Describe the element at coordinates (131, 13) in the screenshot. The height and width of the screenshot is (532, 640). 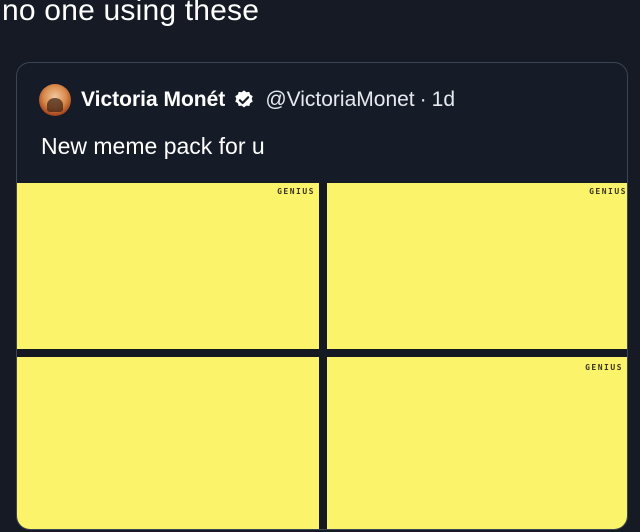
I see `meme-caption: no one using these` at that location.